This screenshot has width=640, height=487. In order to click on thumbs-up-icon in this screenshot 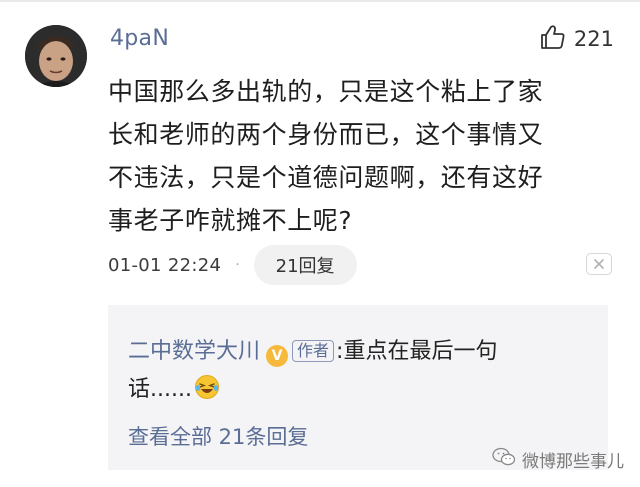, I will do `click(553, 39)`.